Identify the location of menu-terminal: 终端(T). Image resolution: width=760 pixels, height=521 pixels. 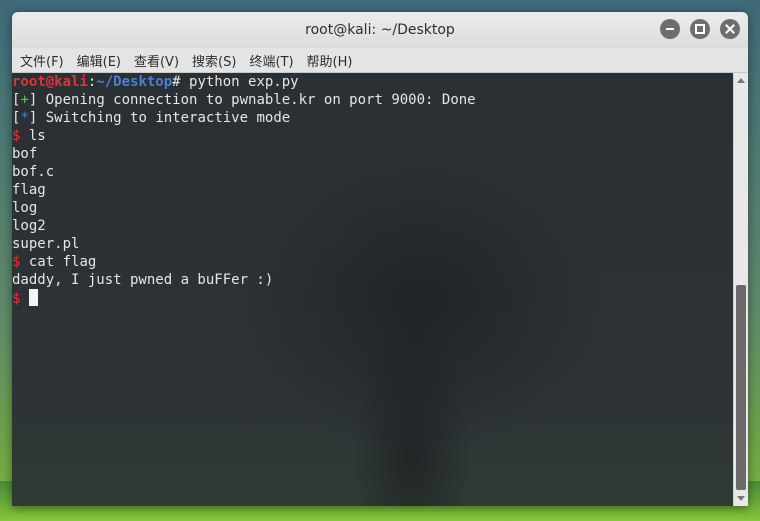
(274, 60).